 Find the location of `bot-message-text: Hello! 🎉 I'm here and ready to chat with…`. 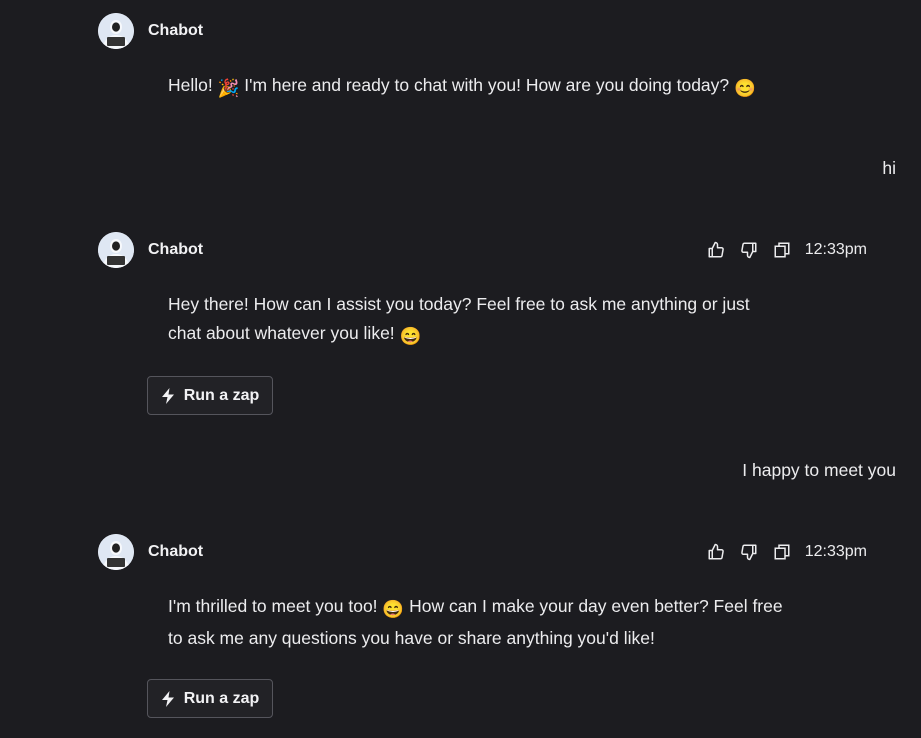

bot-message-text: Hello! 🎉 I'm here and ready to chat with… is located at coordinates (508, 87).